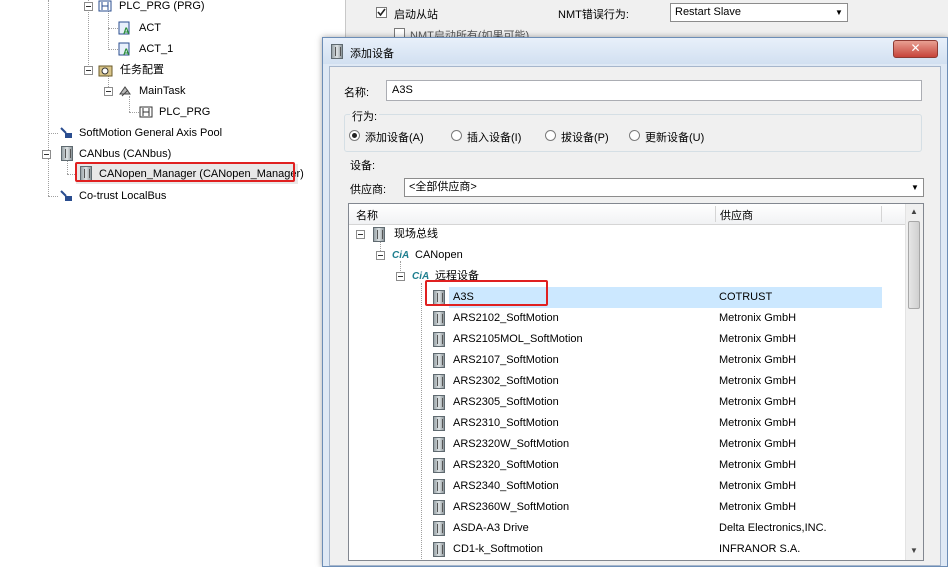 Image resolution: width=948 pixels, height=567 pixels. What do you see at coordinates (665, 444) in the screenshot?
I see `device-row: ARS2320W_SoftMotion Metronix GmbH` at bounding box center [665, 444].